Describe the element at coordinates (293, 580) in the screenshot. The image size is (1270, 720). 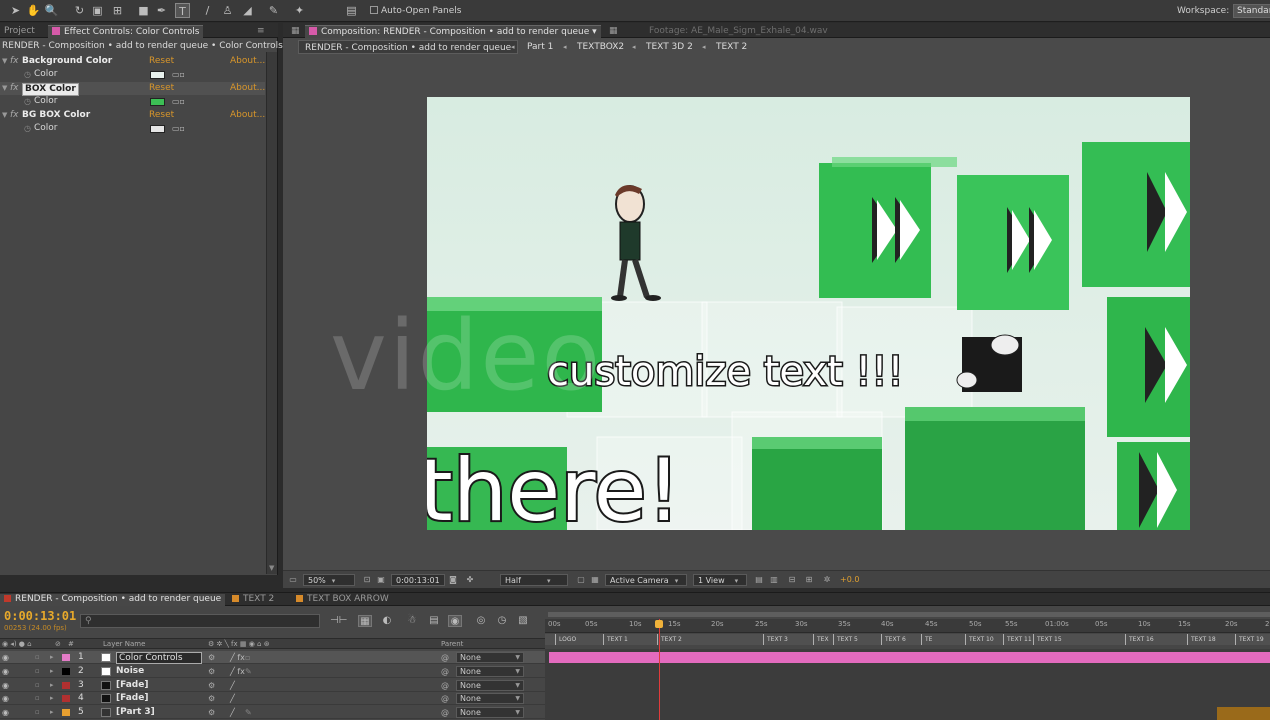
I see `always-preview-icon: ▭` at that location.